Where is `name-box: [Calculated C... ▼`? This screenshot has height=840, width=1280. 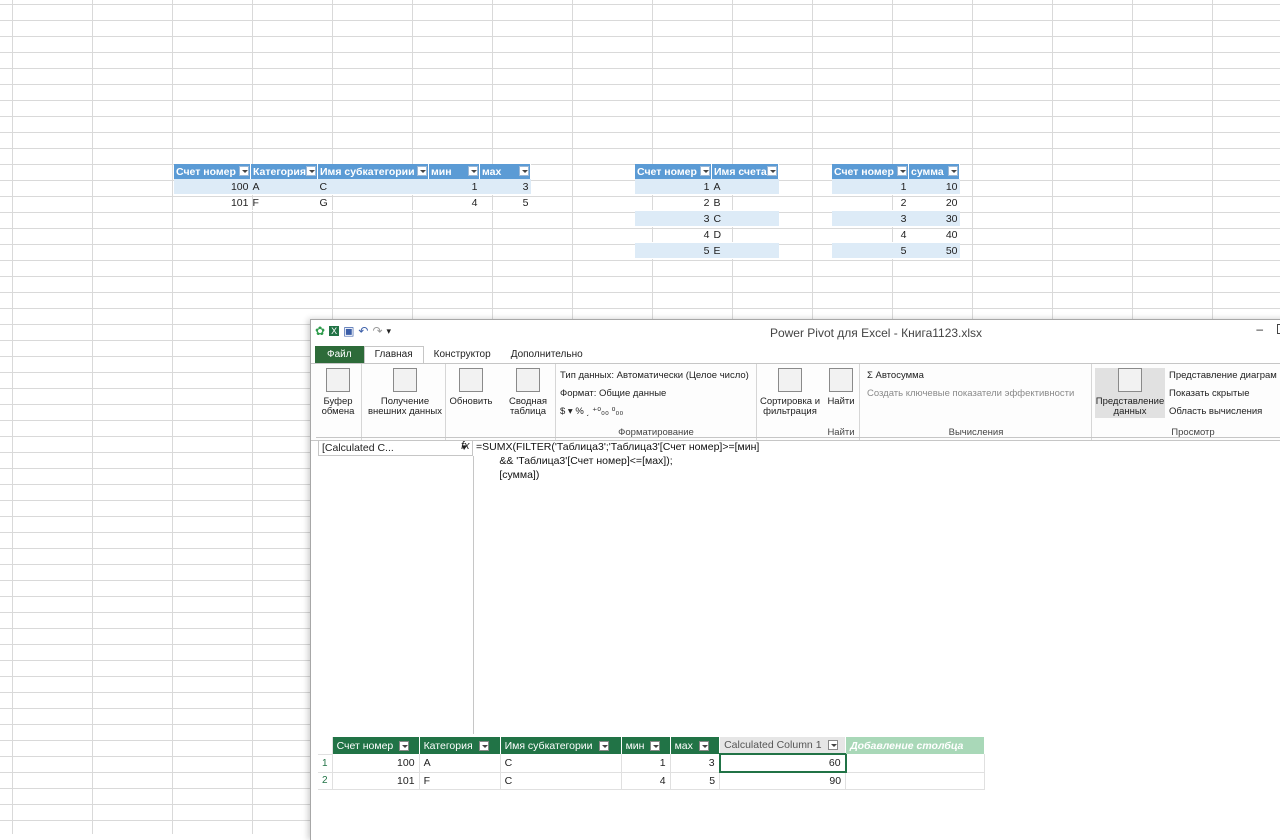
name-box: [Calculated C... ▼ is located at coordinates (395, 448).